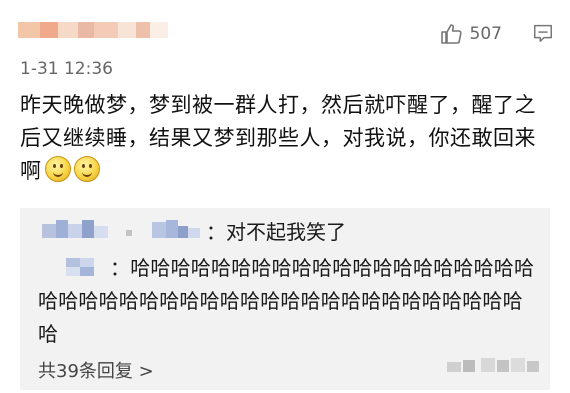  What do you see at coordinates (543, 33) in the screenshot?
I see `comment-icon` at bounding box center [543, 33].